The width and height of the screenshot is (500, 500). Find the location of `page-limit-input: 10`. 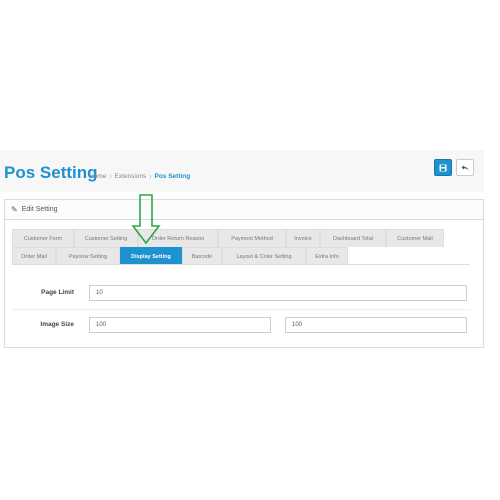

page-limit-input: 10 is located at coordinates (278, 293).